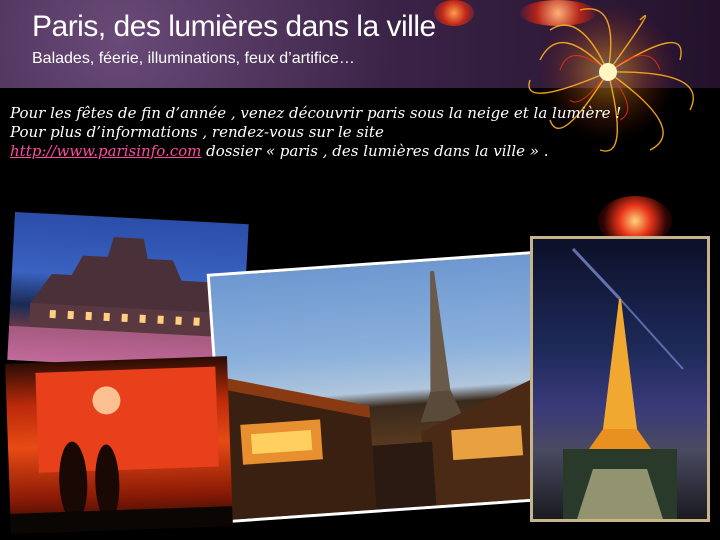 The height and width of the screenshot is (540, 720). Describe the element at coordinates (611, 77) in the screenshot. I see `firework-burst` at that location.